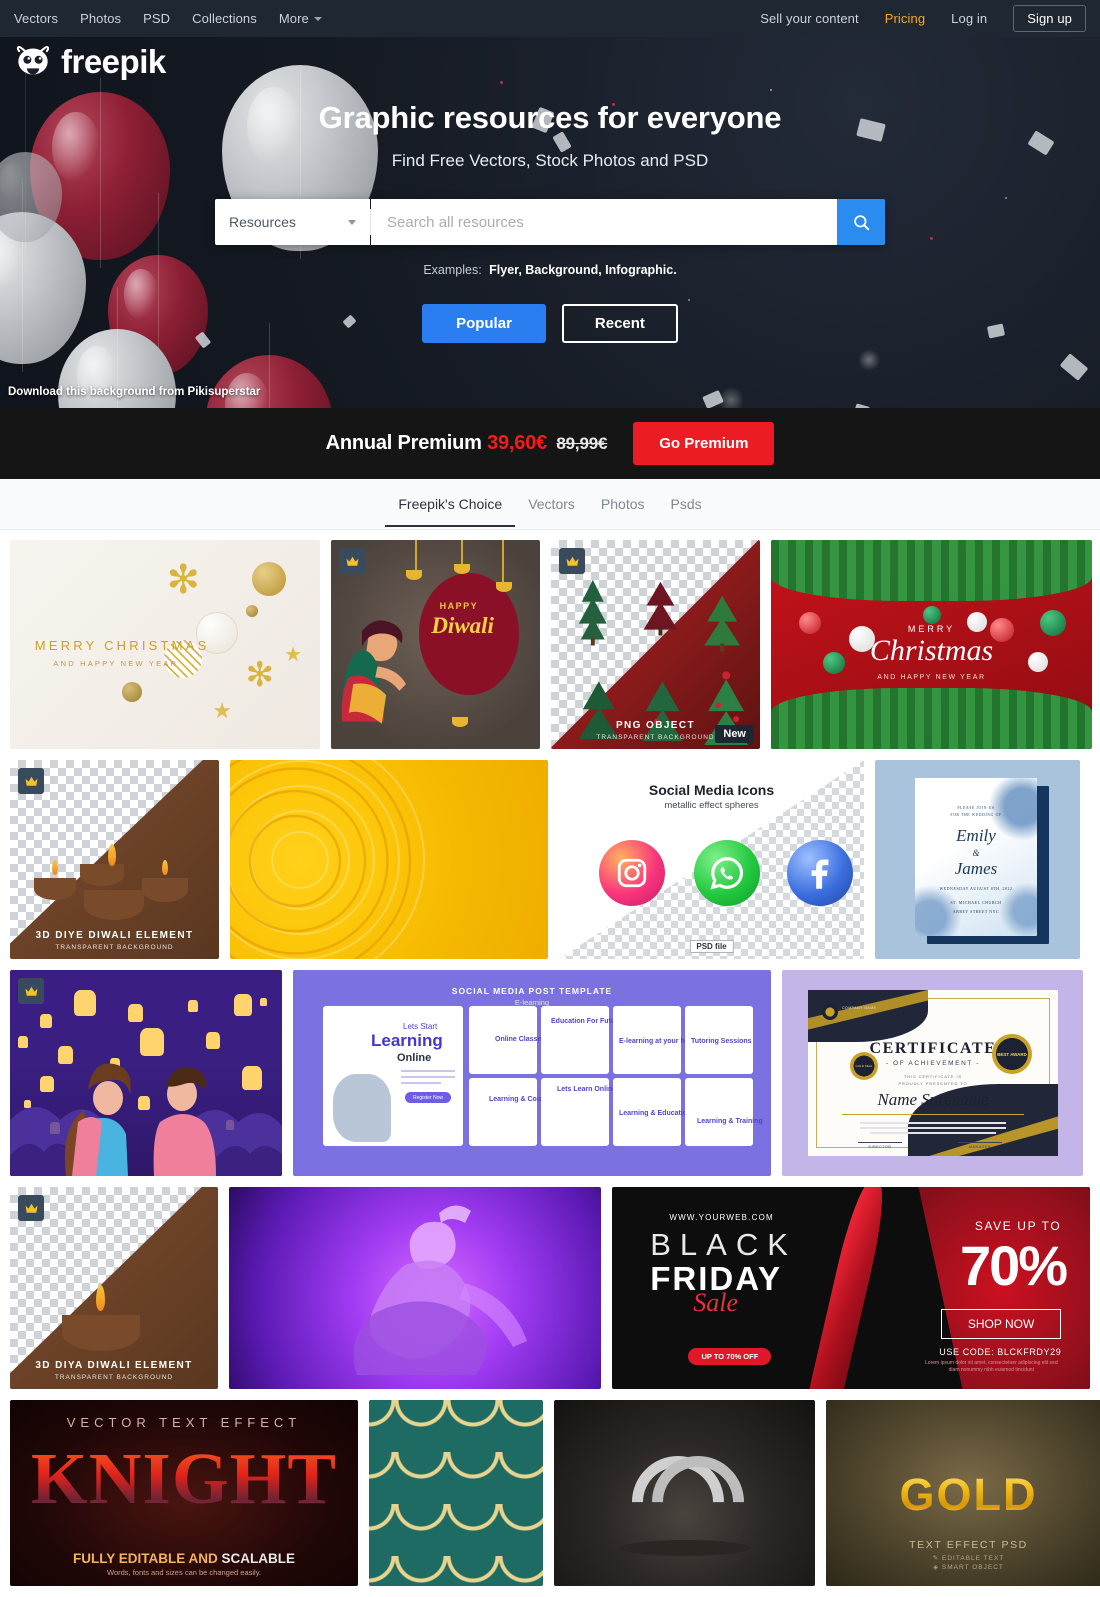 The image size is (1100, 1597). Describe the element at coordinates (968, 1558) in the screenshot. I see `card-feature-1: ✎ EDITABLE TEXT` at that location.